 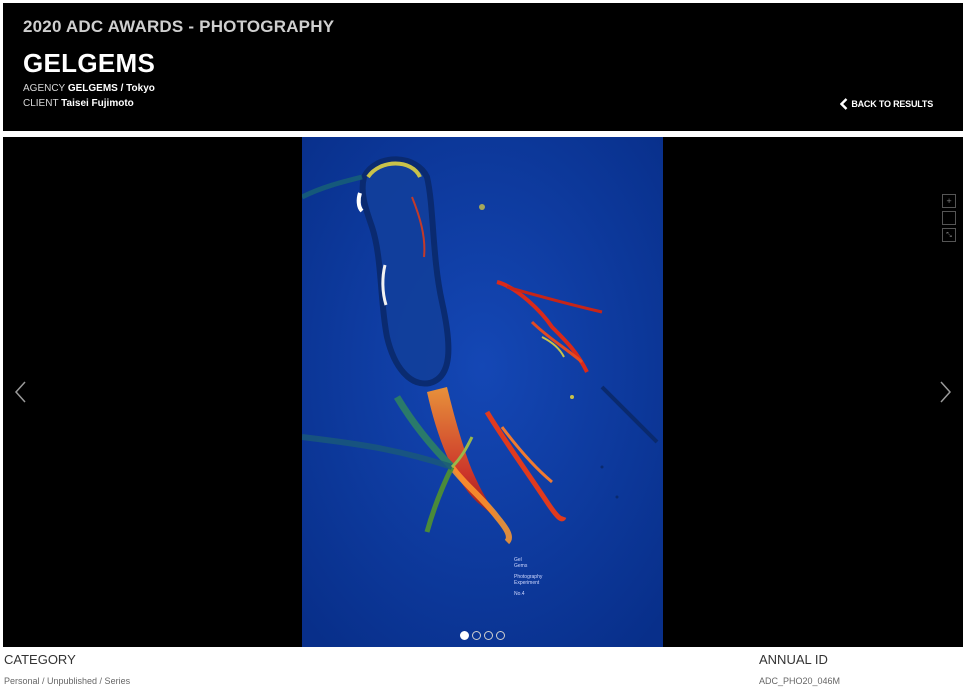 What do you see at coordinates (21, 392) in the screenshot?
I see `previous-image-button` at bounding box center [21, 392].